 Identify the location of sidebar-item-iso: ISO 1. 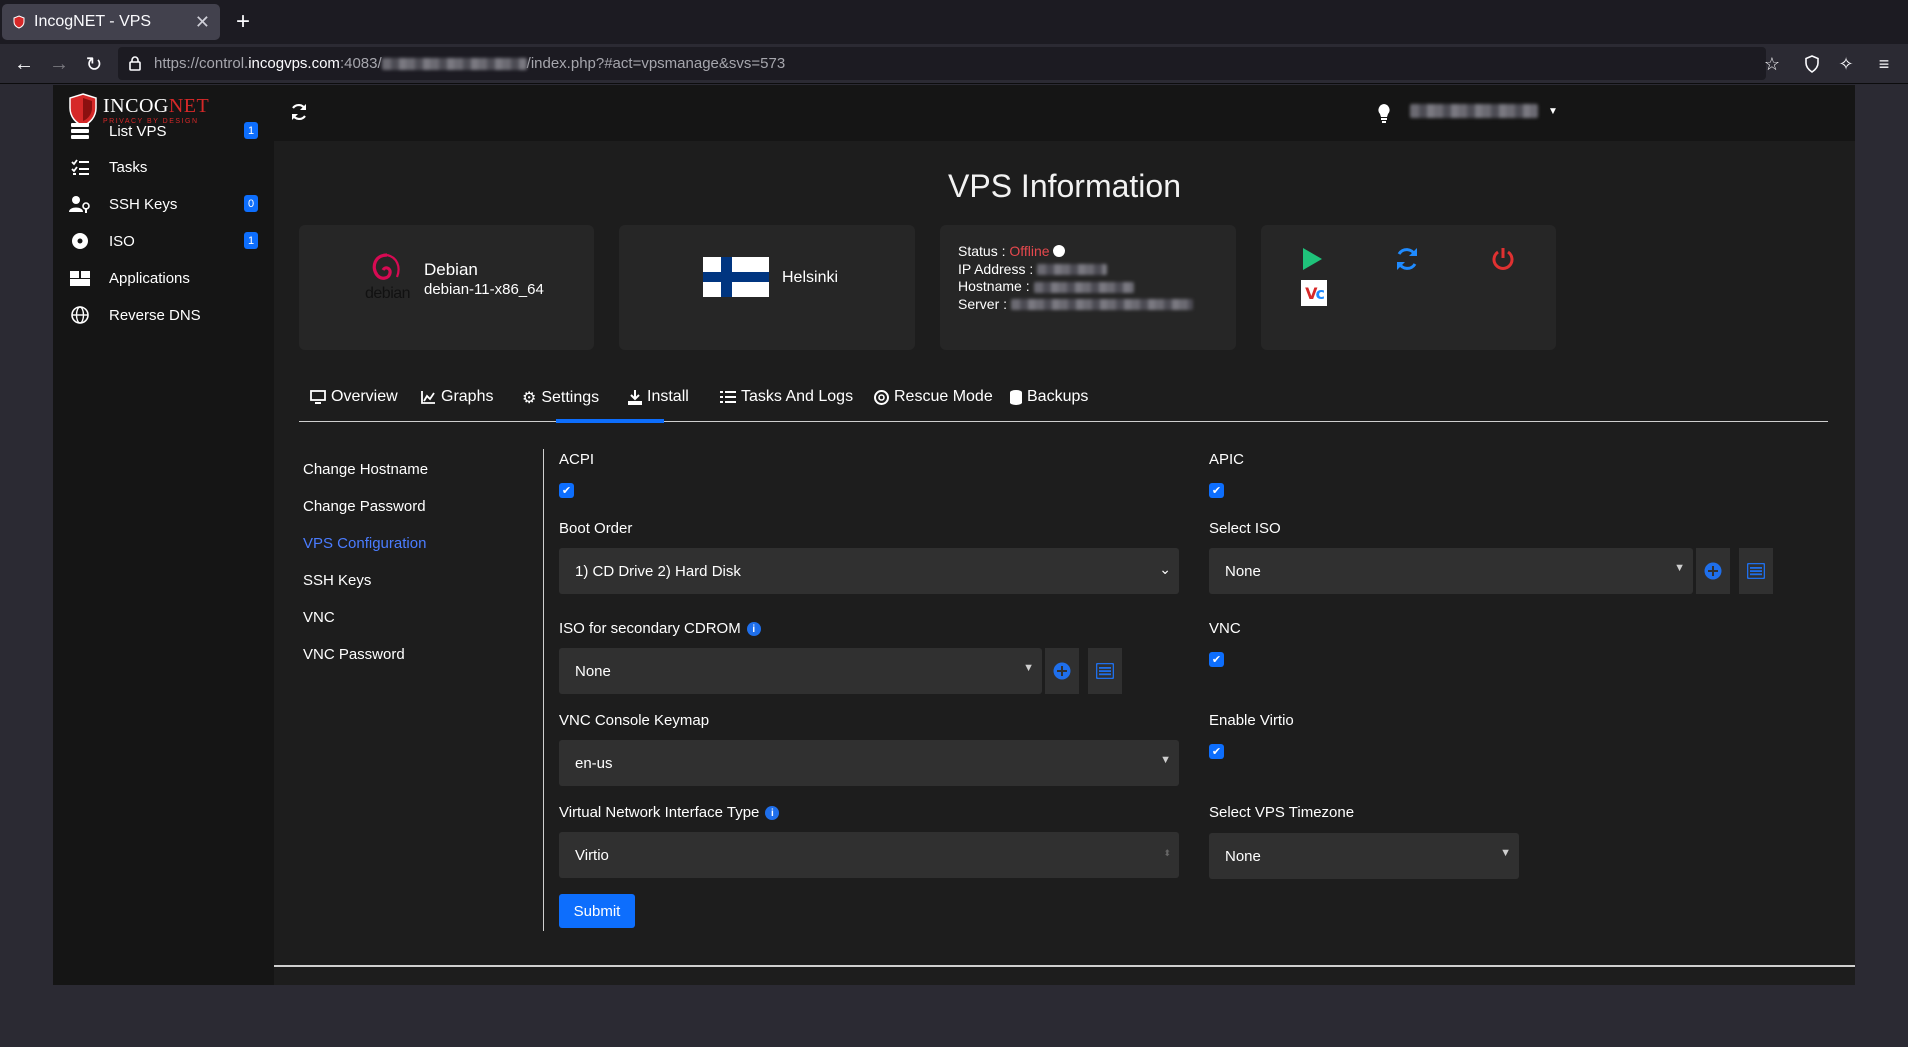
(163, 241).